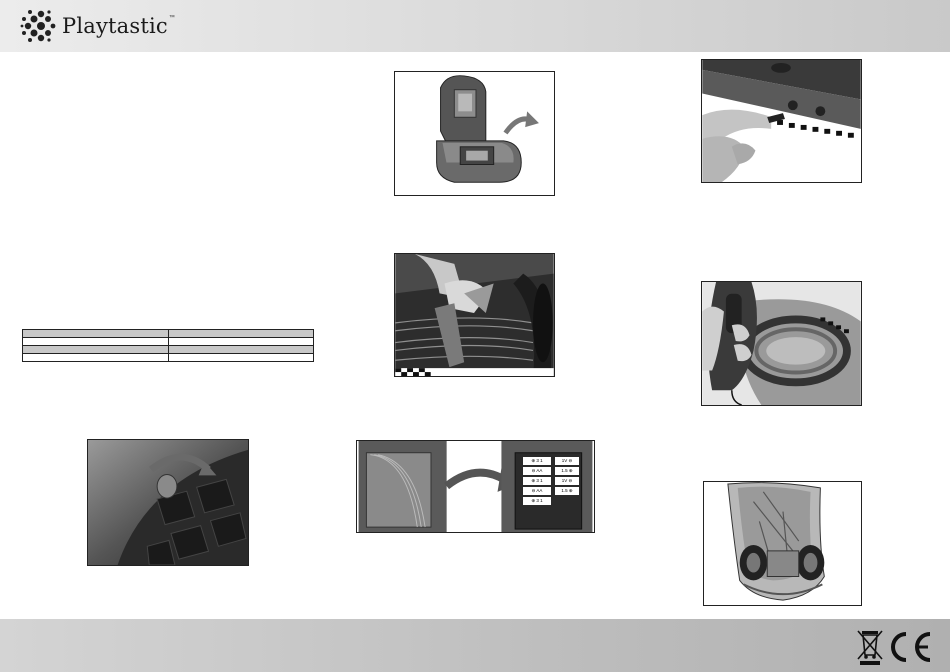  I want to click on page-footer, so click(475, 645).